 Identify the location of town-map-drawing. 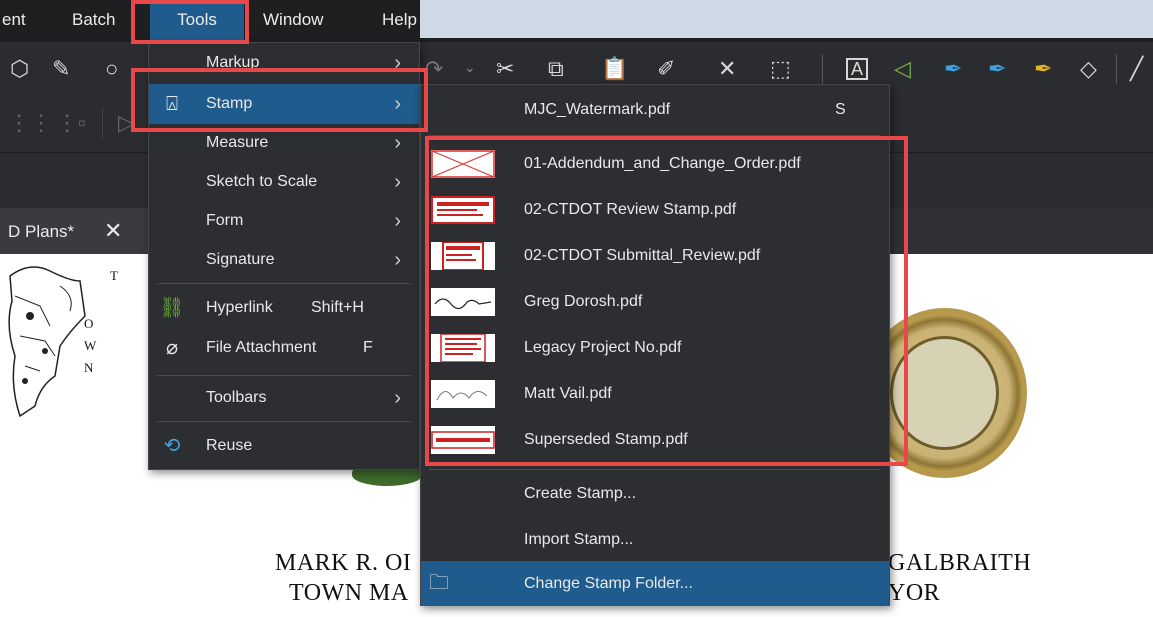
(47, 342).